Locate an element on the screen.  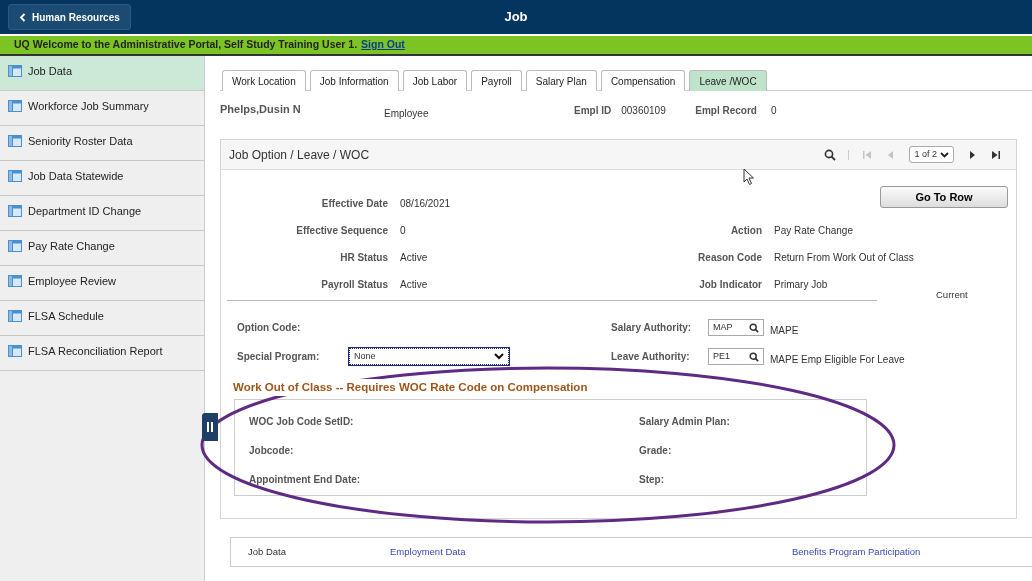
lookup-field: PE1 is located at coordinates (736, 356).